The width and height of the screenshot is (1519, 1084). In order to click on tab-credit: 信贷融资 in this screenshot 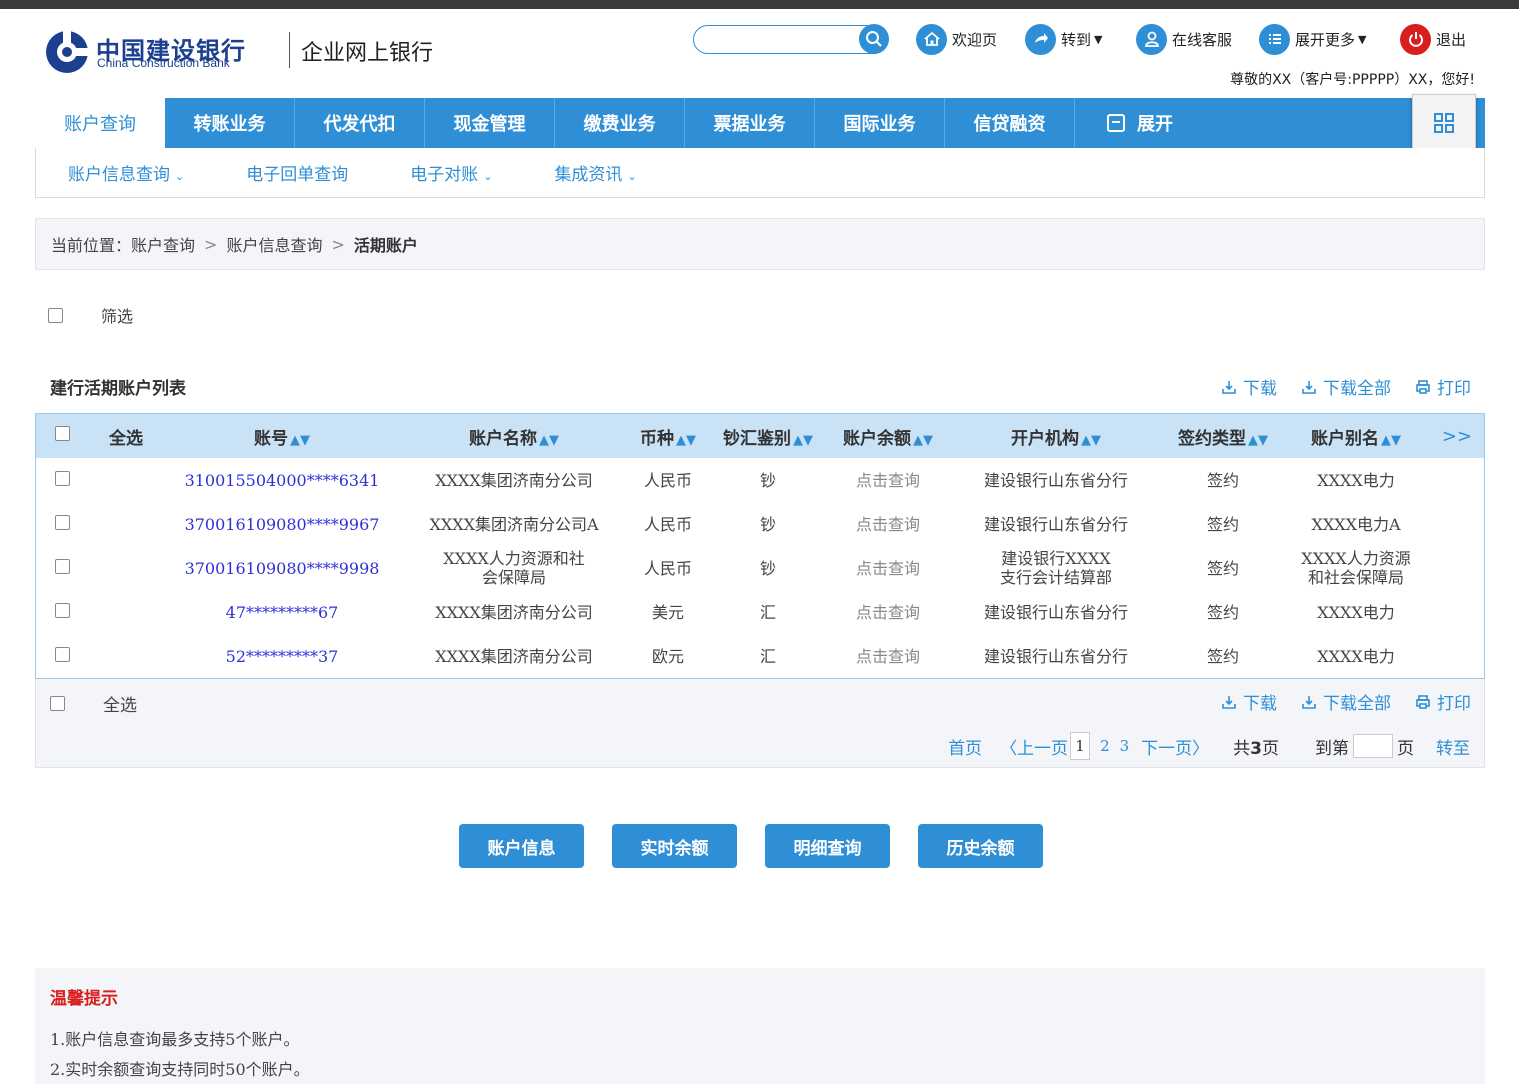, I will do `click(1010, 123)`.